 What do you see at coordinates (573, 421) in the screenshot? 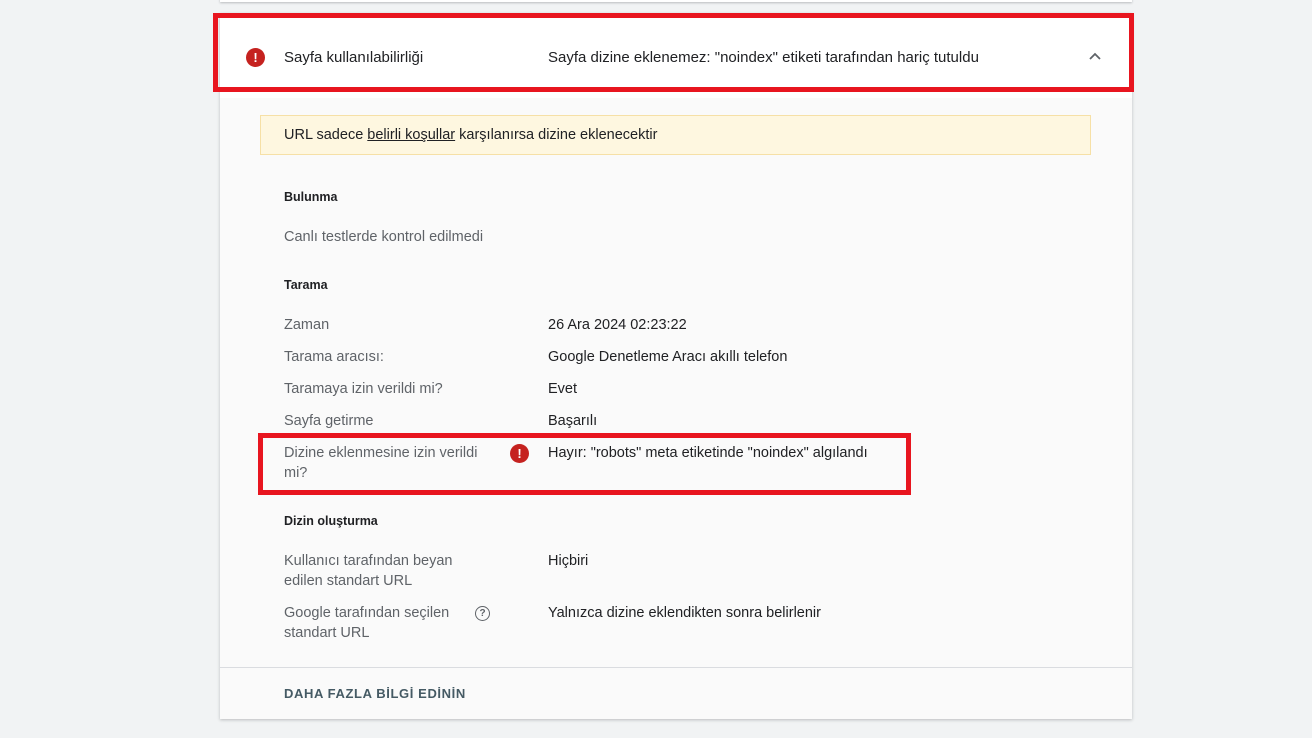
I see `page-fetch-value: Başarılı` at bounding box center [573, 421].